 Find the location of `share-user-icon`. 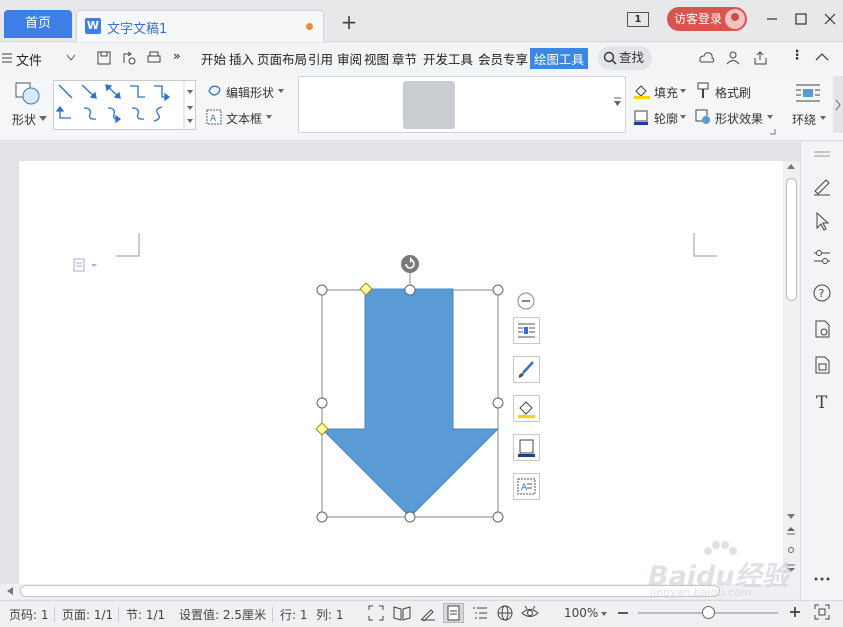

share-user-icon is located at coordinates (734, 58).